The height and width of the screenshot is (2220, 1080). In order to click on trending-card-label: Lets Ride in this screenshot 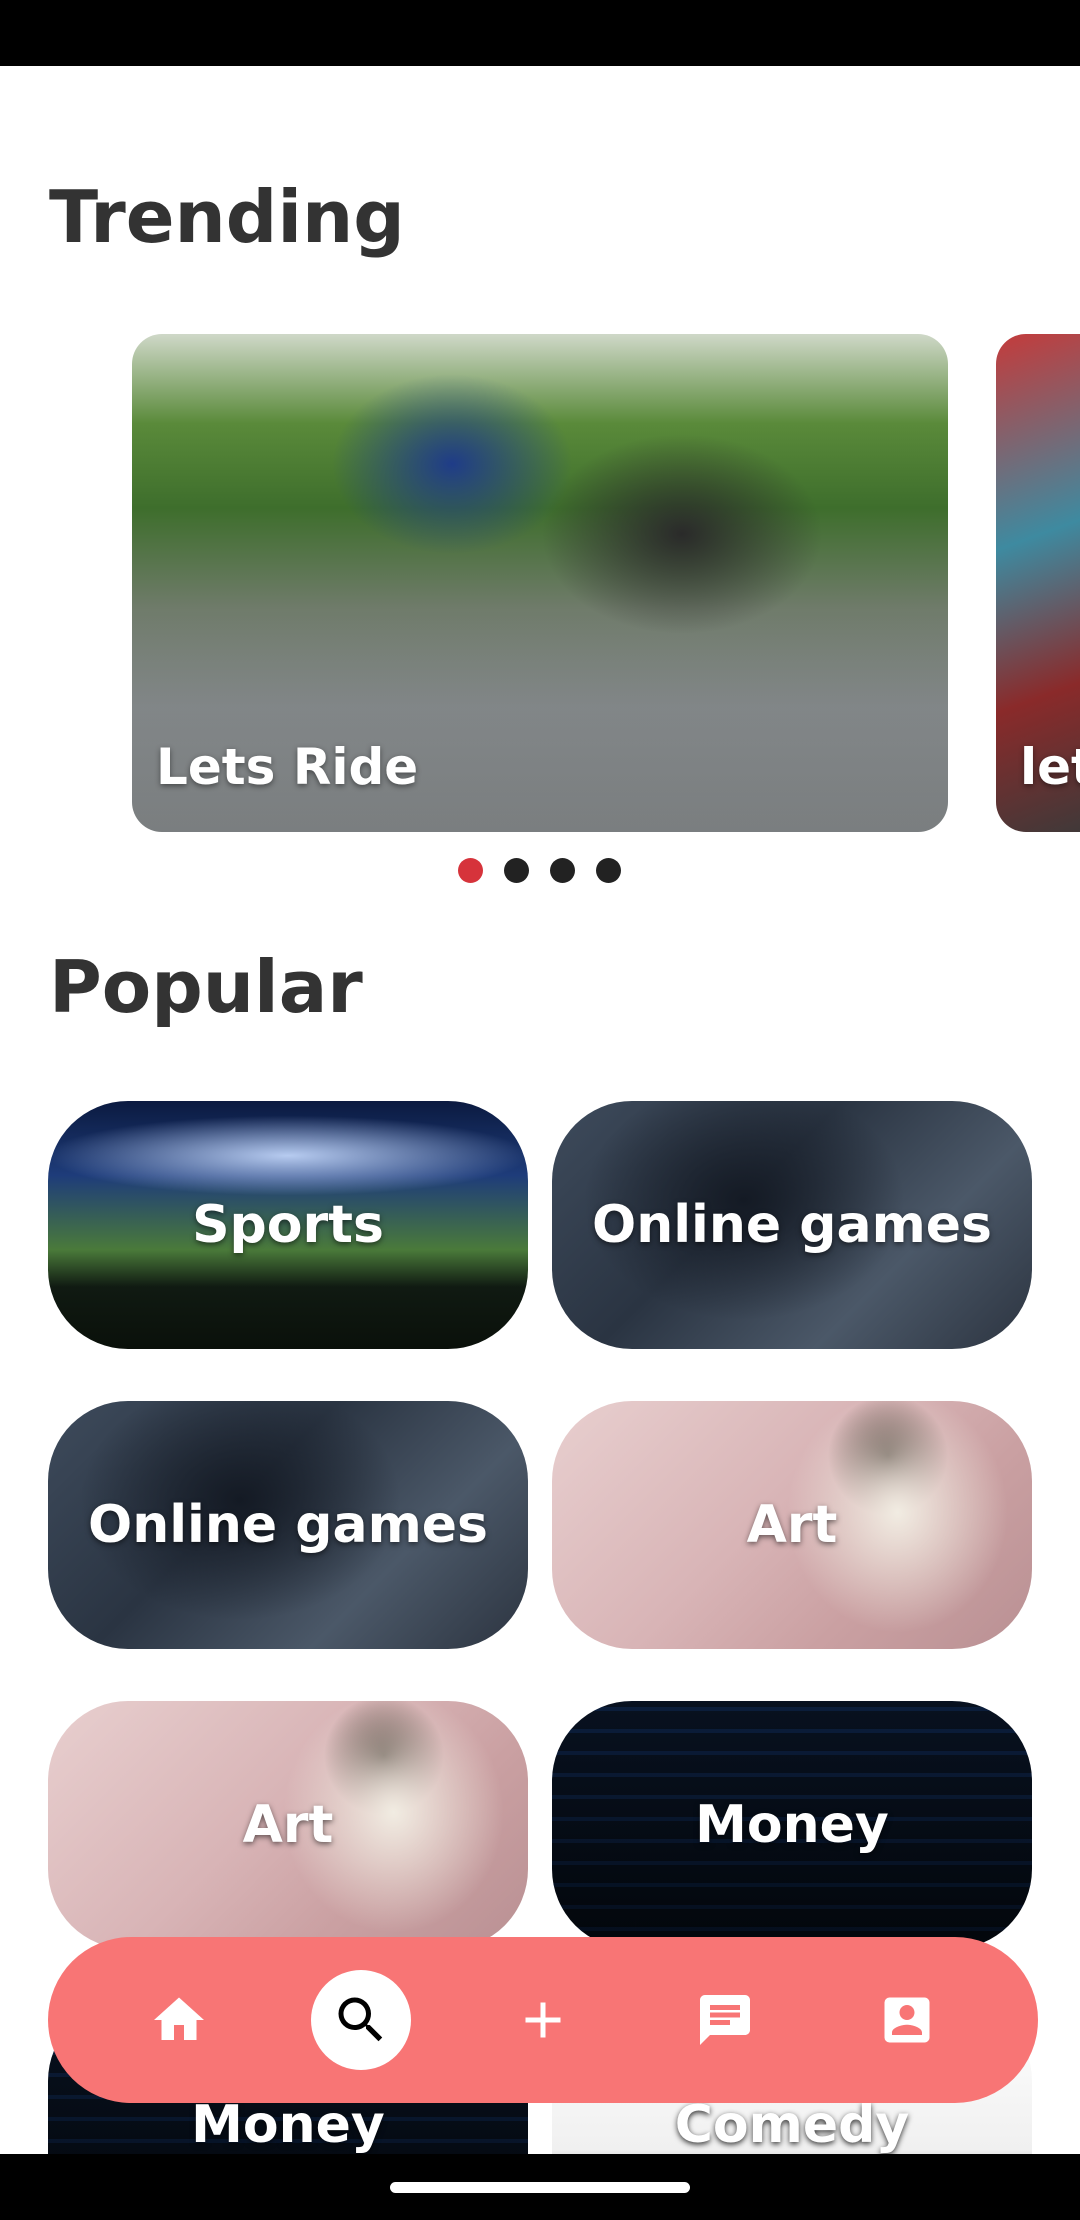, I will do `click(287, 767)`.